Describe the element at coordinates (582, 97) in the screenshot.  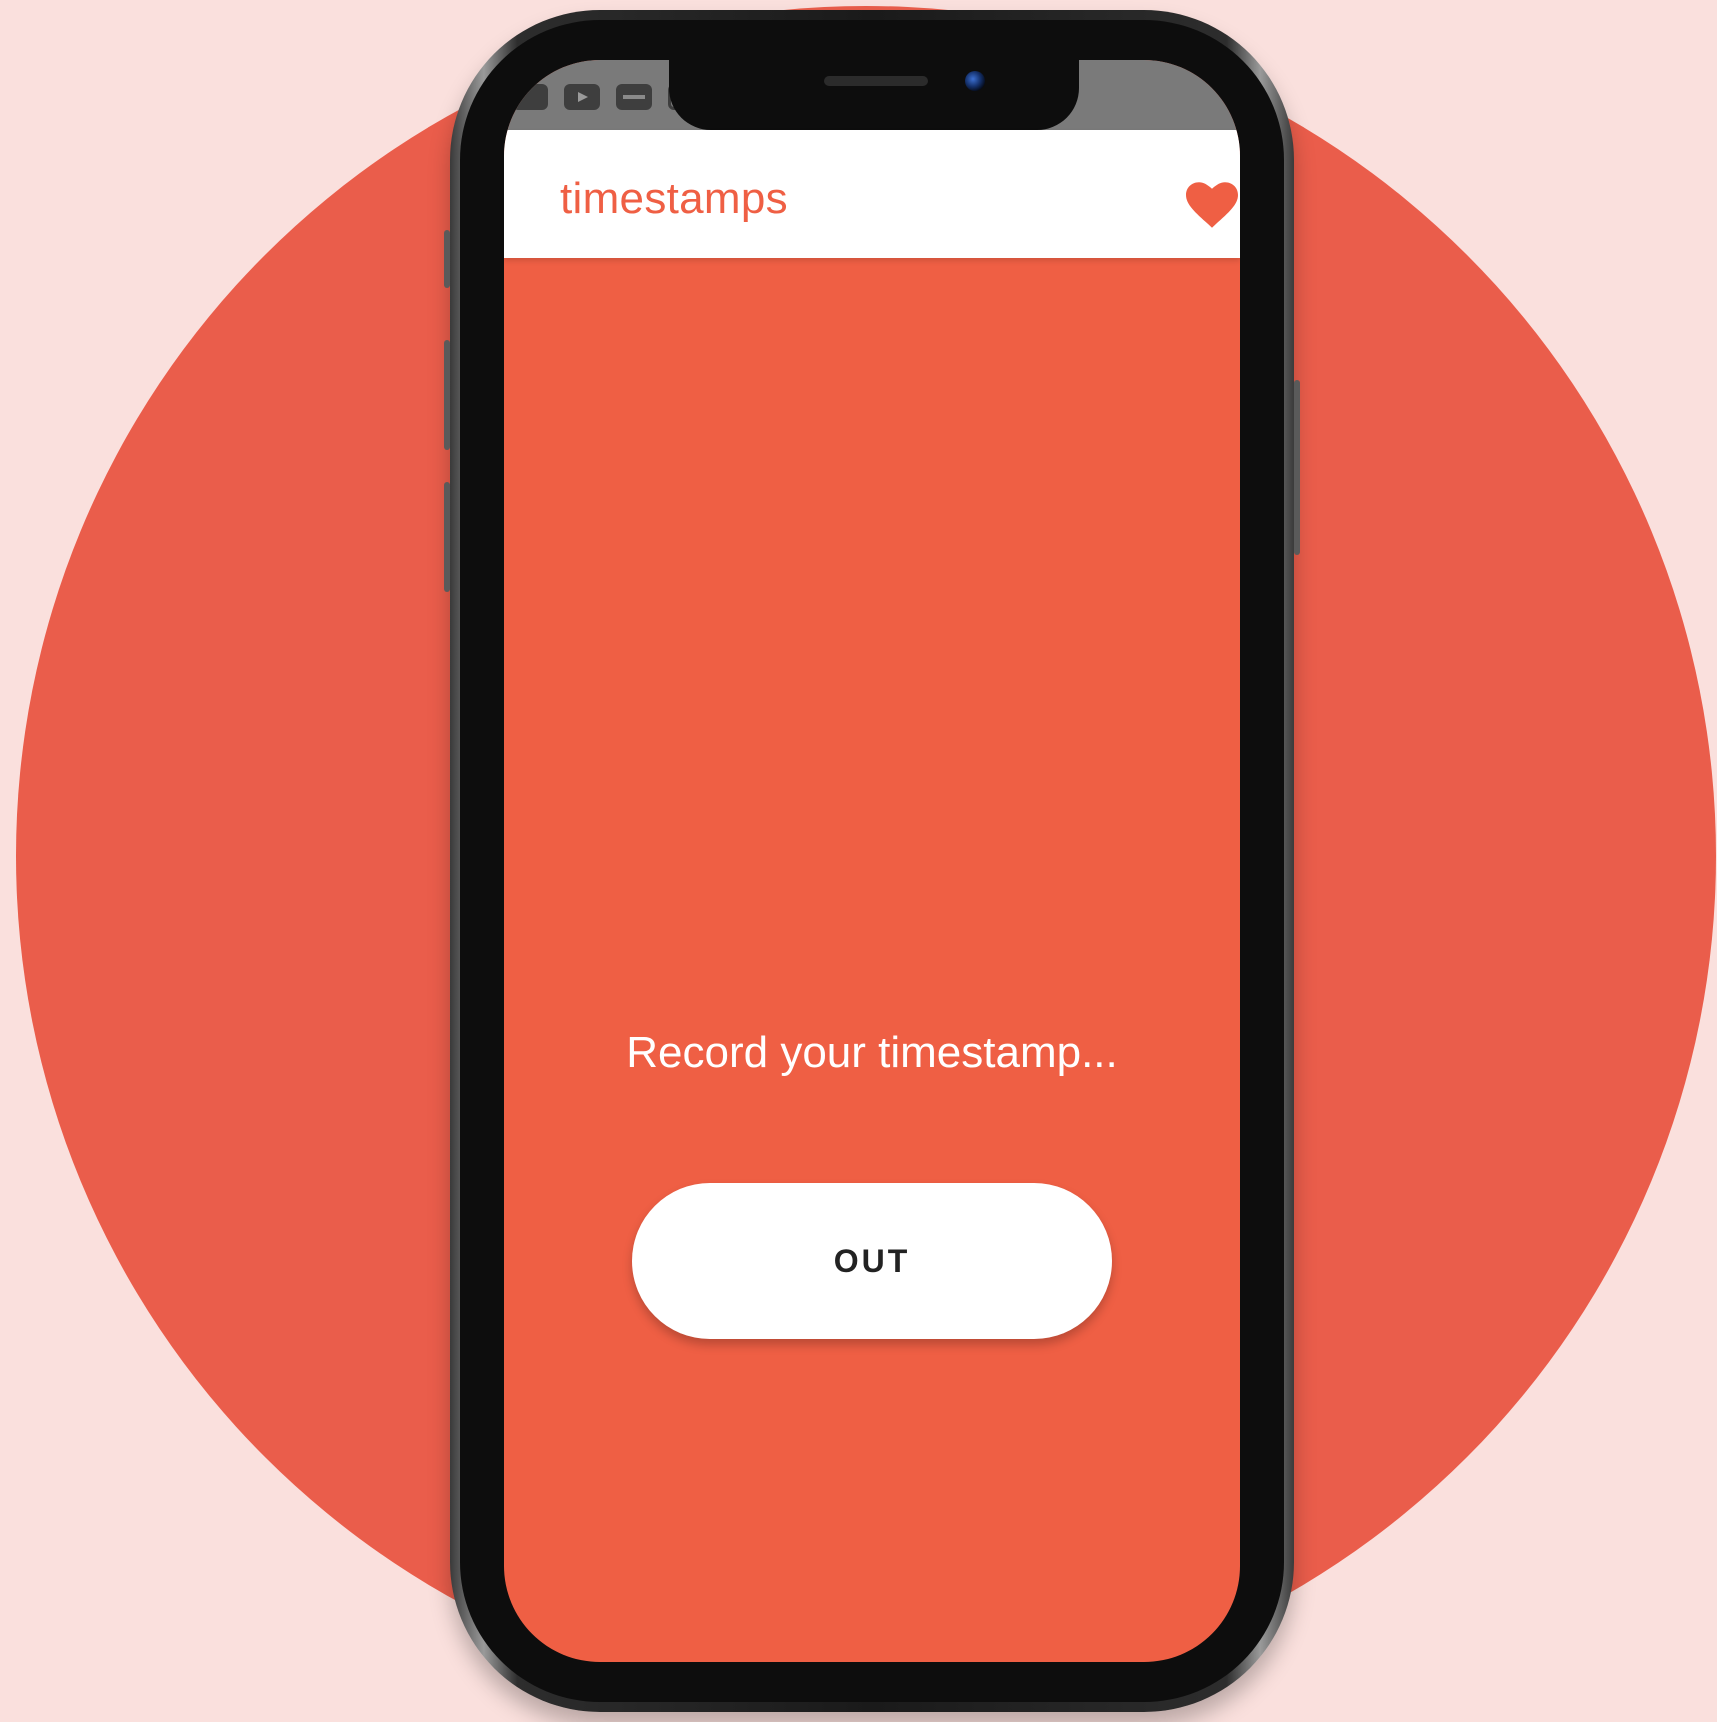
I see `play-icon` at that location.